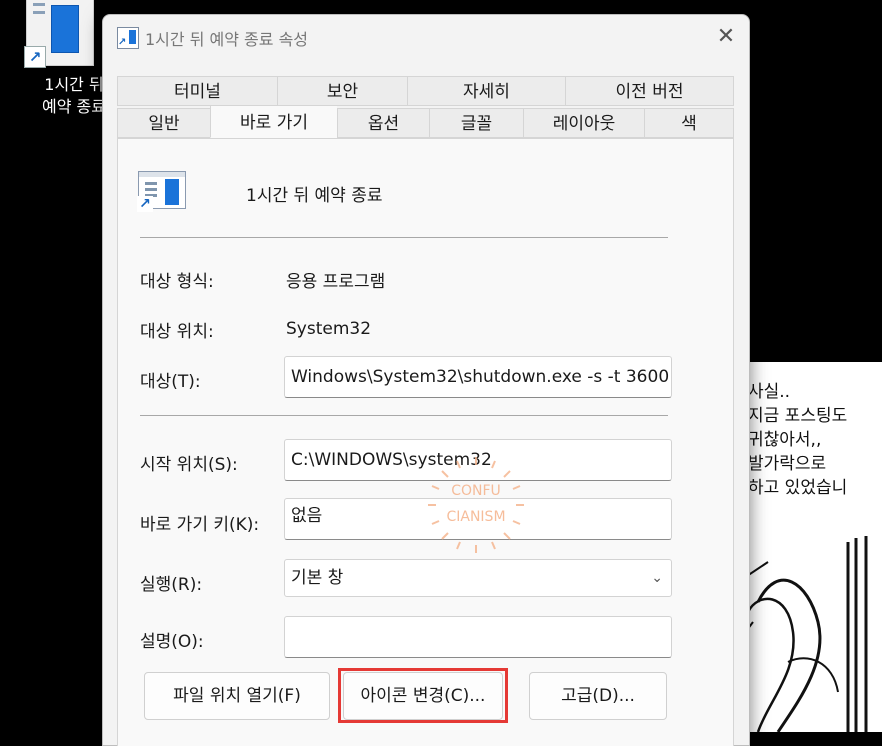 This screenshot has width=882, height=746. I want to click on shortcut-title-icon: ↗, so click(128, 38).